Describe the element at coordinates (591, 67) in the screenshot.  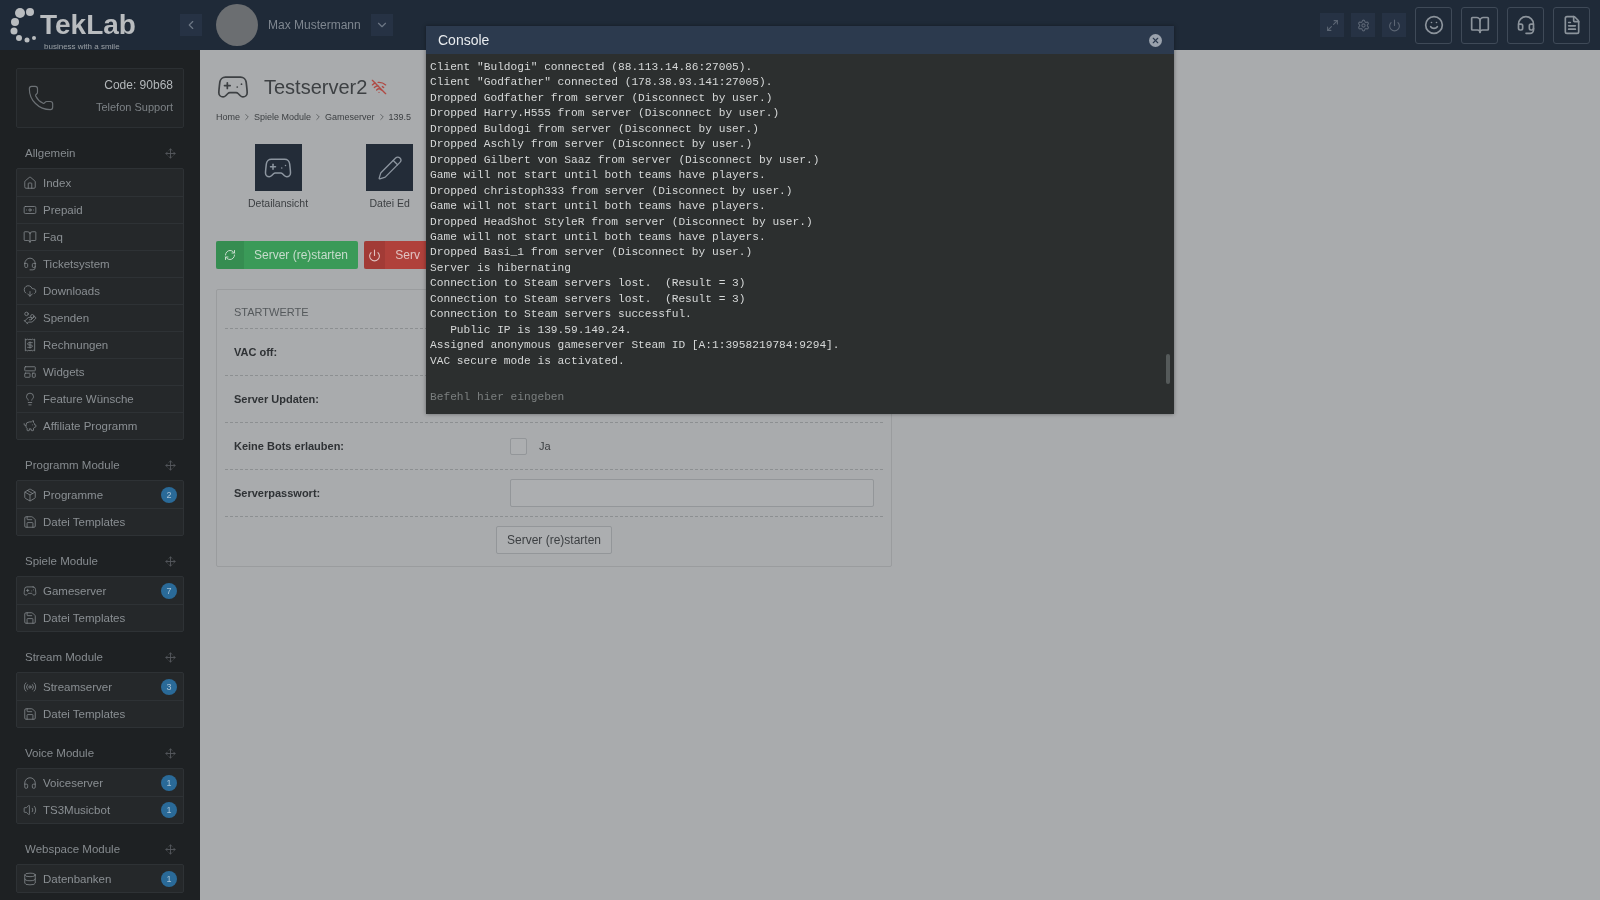
I see `console-line: Client "Buldogi" connected (88.113.14.86:27005).` at that location.